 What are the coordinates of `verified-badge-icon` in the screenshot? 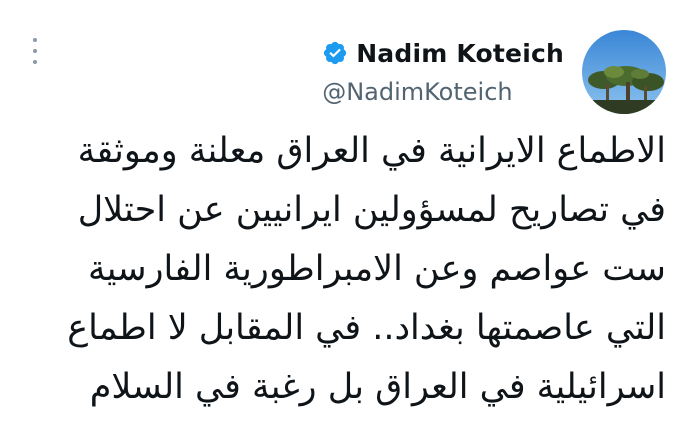 It's located at (335, 53).